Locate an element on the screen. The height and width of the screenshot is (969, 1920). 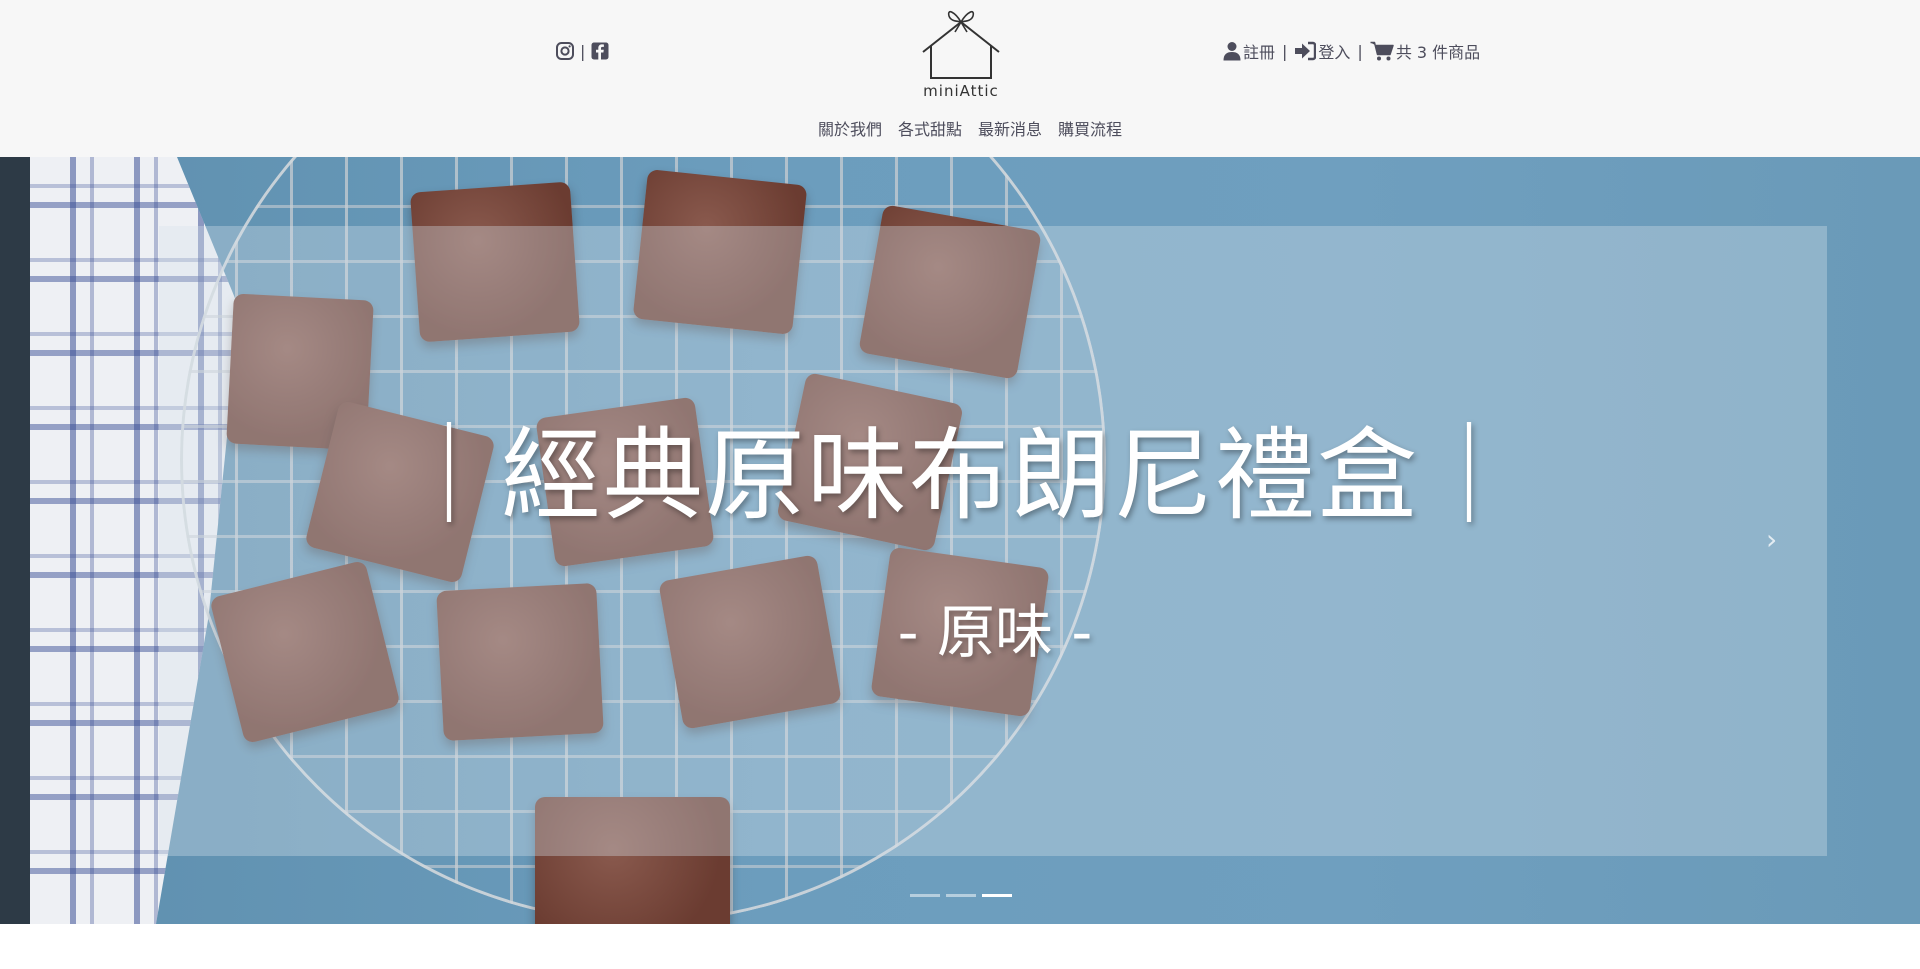
house-logo-icon is located at coordinates (961, 44).